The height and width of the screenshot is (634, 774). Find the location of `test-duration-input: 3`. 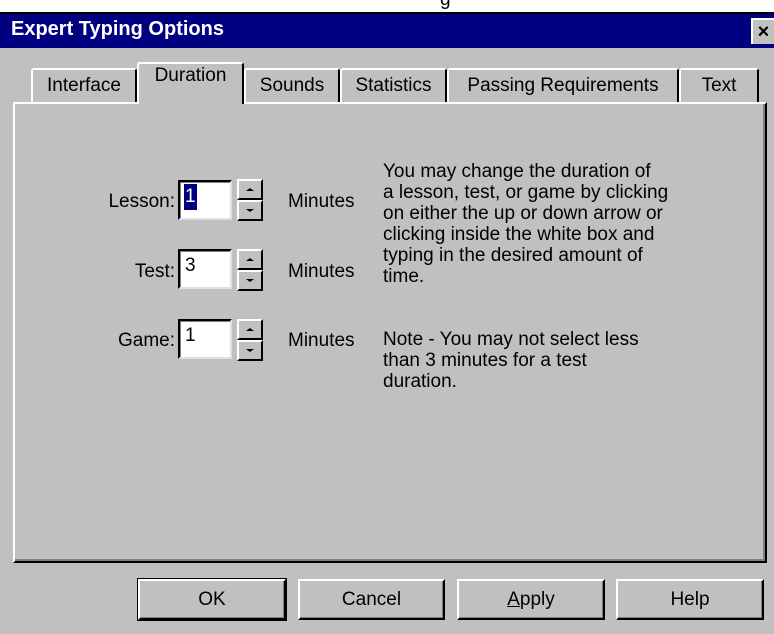

test-duration-input: 3 is located at coordinates (205, 269).